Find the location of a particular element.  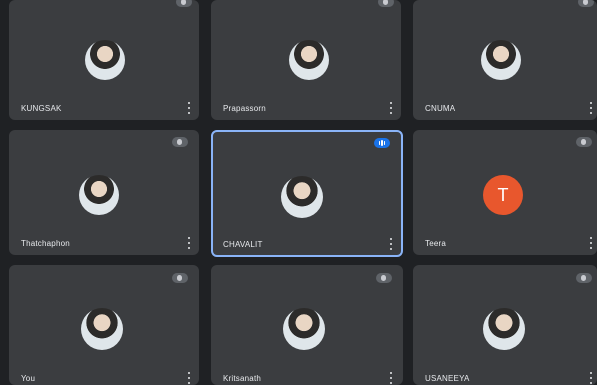

participant-tile-usaneeya: USANEEYA is located at coordinates (505, 325).